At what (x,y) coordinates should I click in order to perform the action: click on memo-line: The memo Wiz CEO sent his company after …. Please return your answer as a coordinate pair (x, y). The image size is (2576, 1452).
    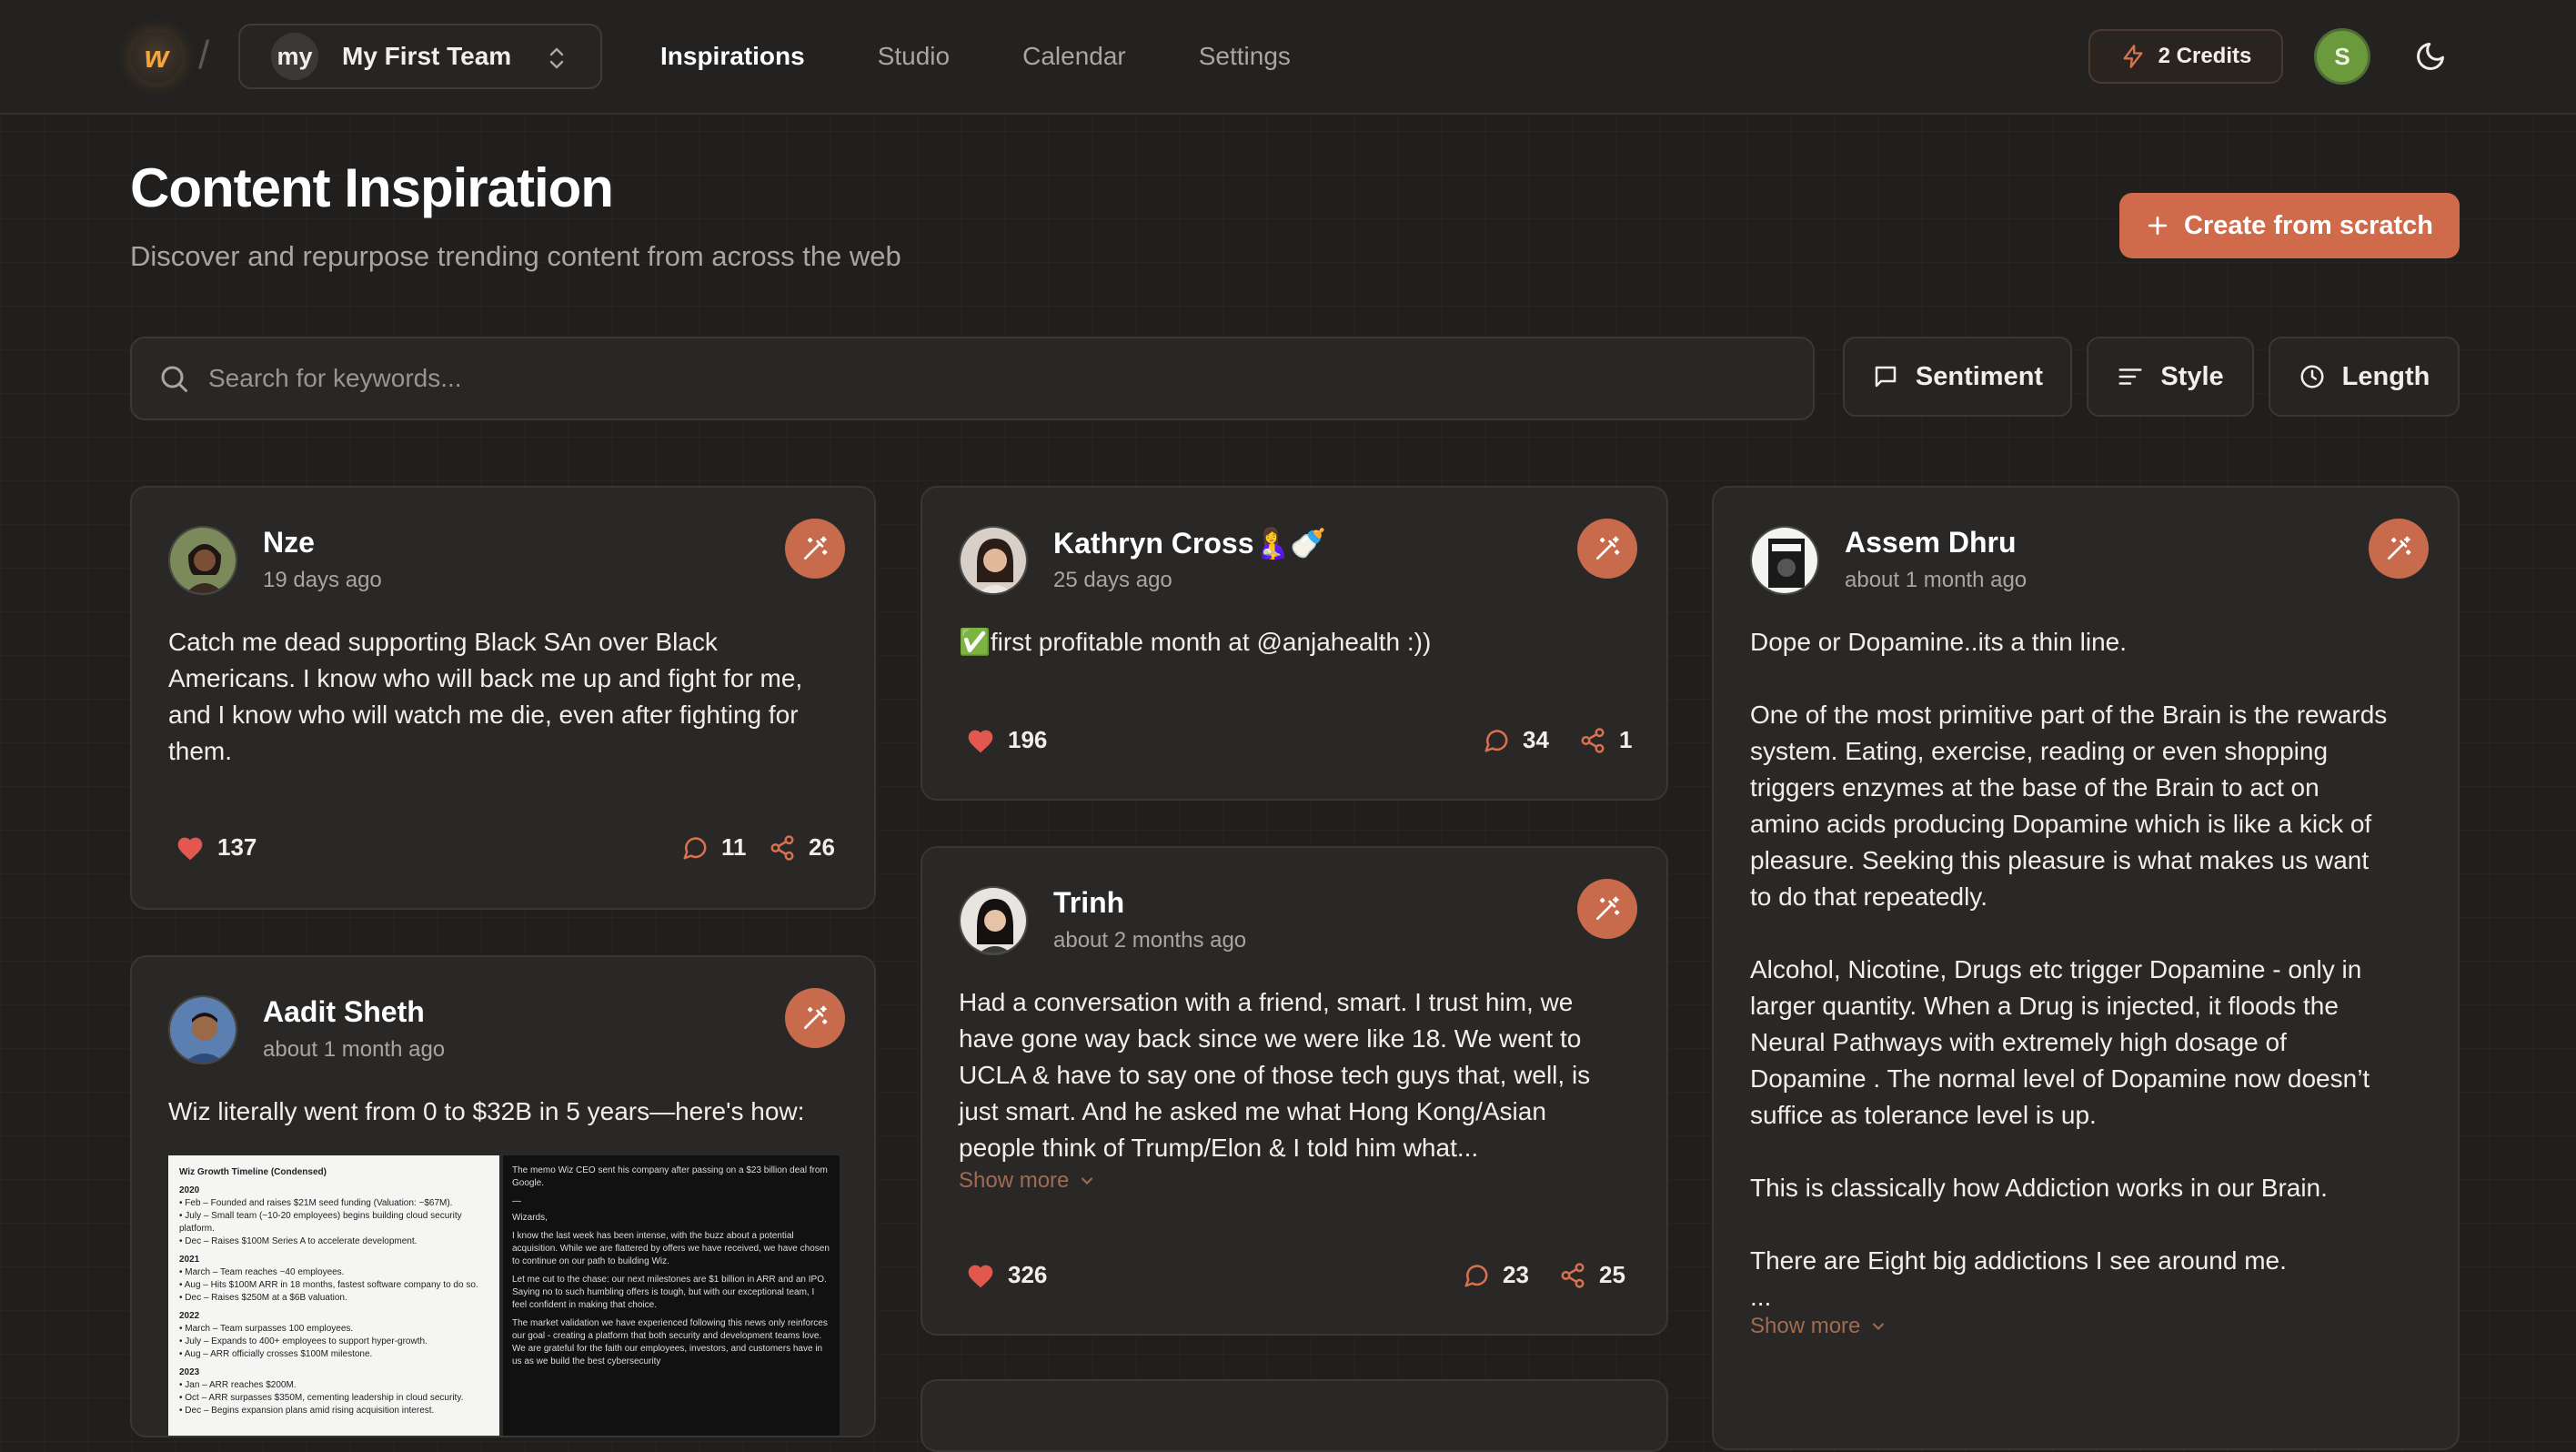
    Looking at the image, I should click on (670, 1176).